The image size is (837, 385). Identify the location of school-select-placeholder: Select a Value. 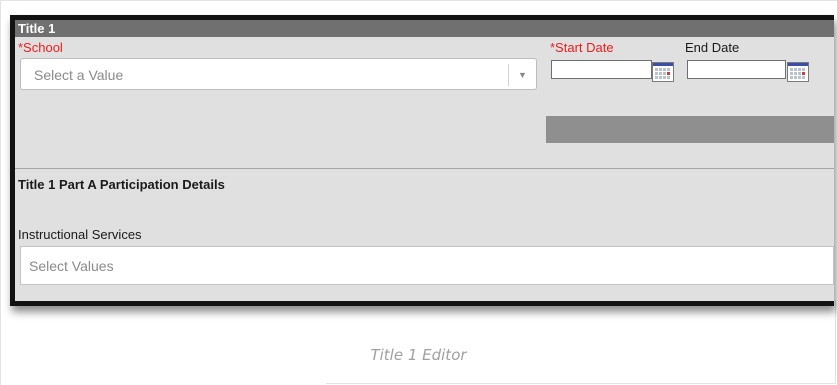
(79, 75).